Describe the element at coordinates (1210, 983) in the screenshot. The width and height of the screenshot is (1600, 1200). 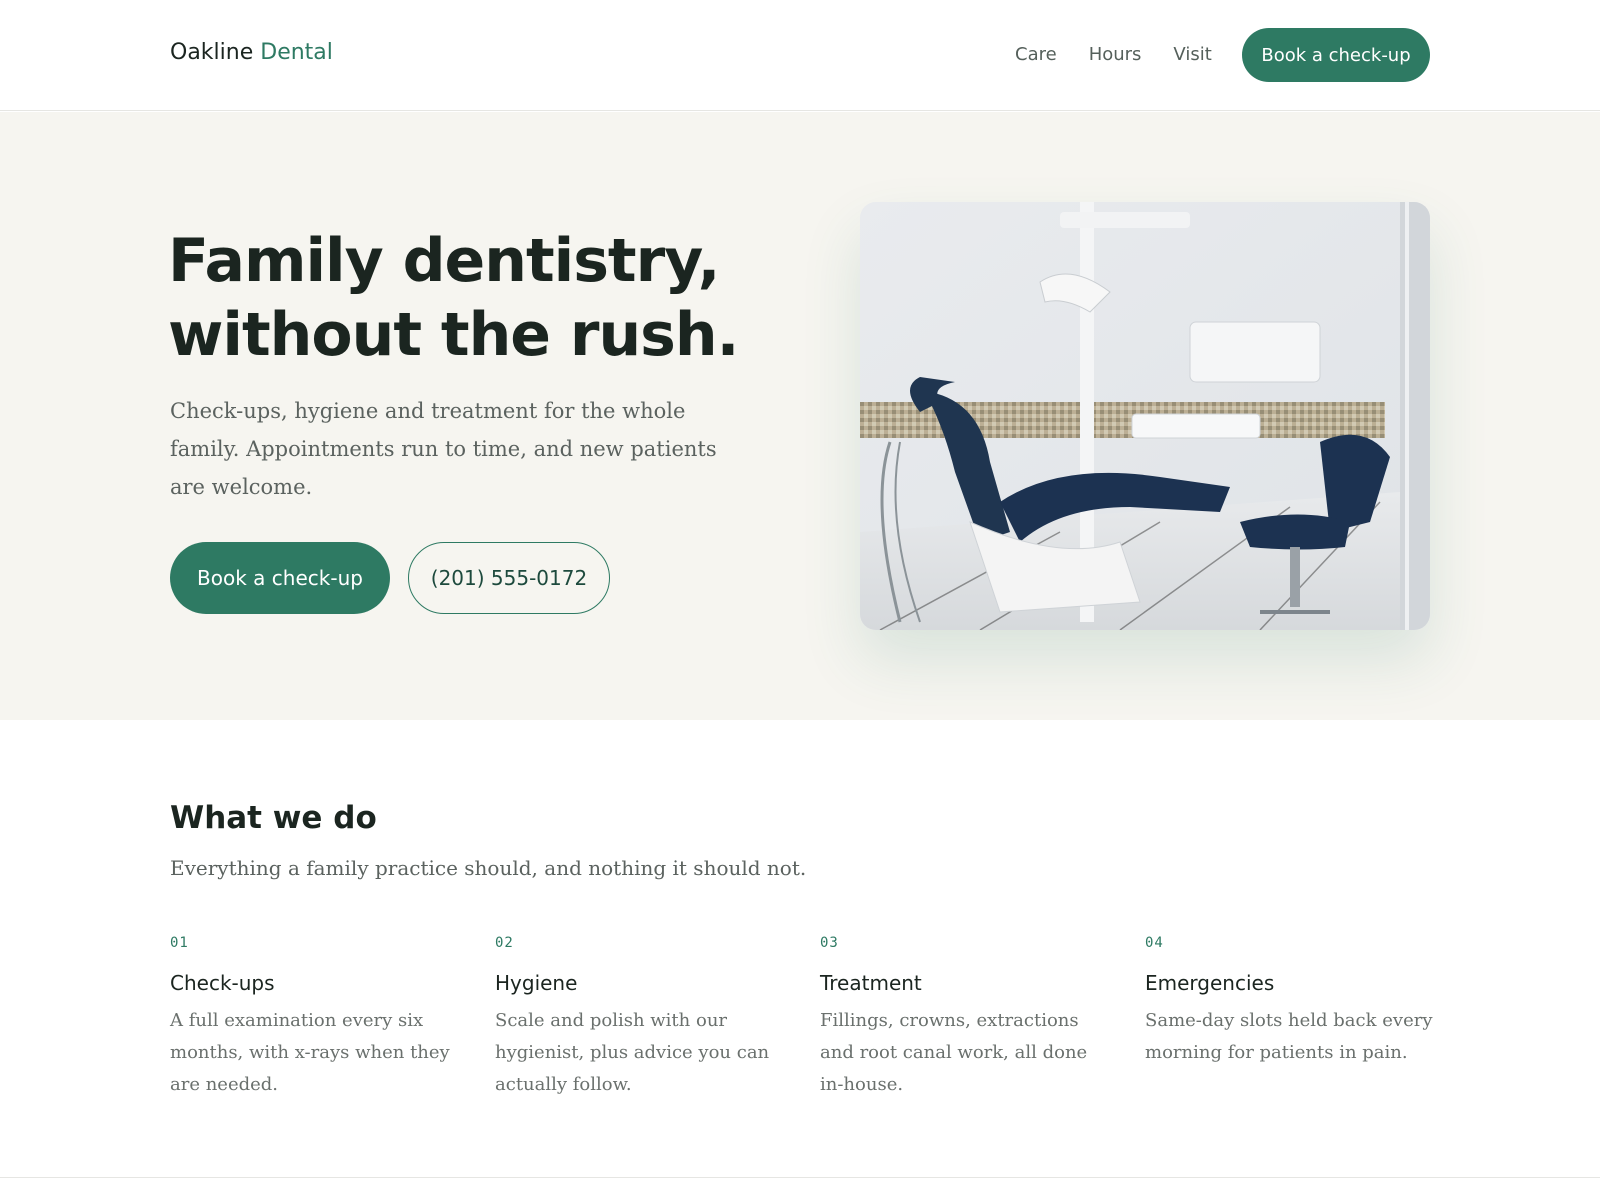
I see `service-name: Emergencies` at that location.